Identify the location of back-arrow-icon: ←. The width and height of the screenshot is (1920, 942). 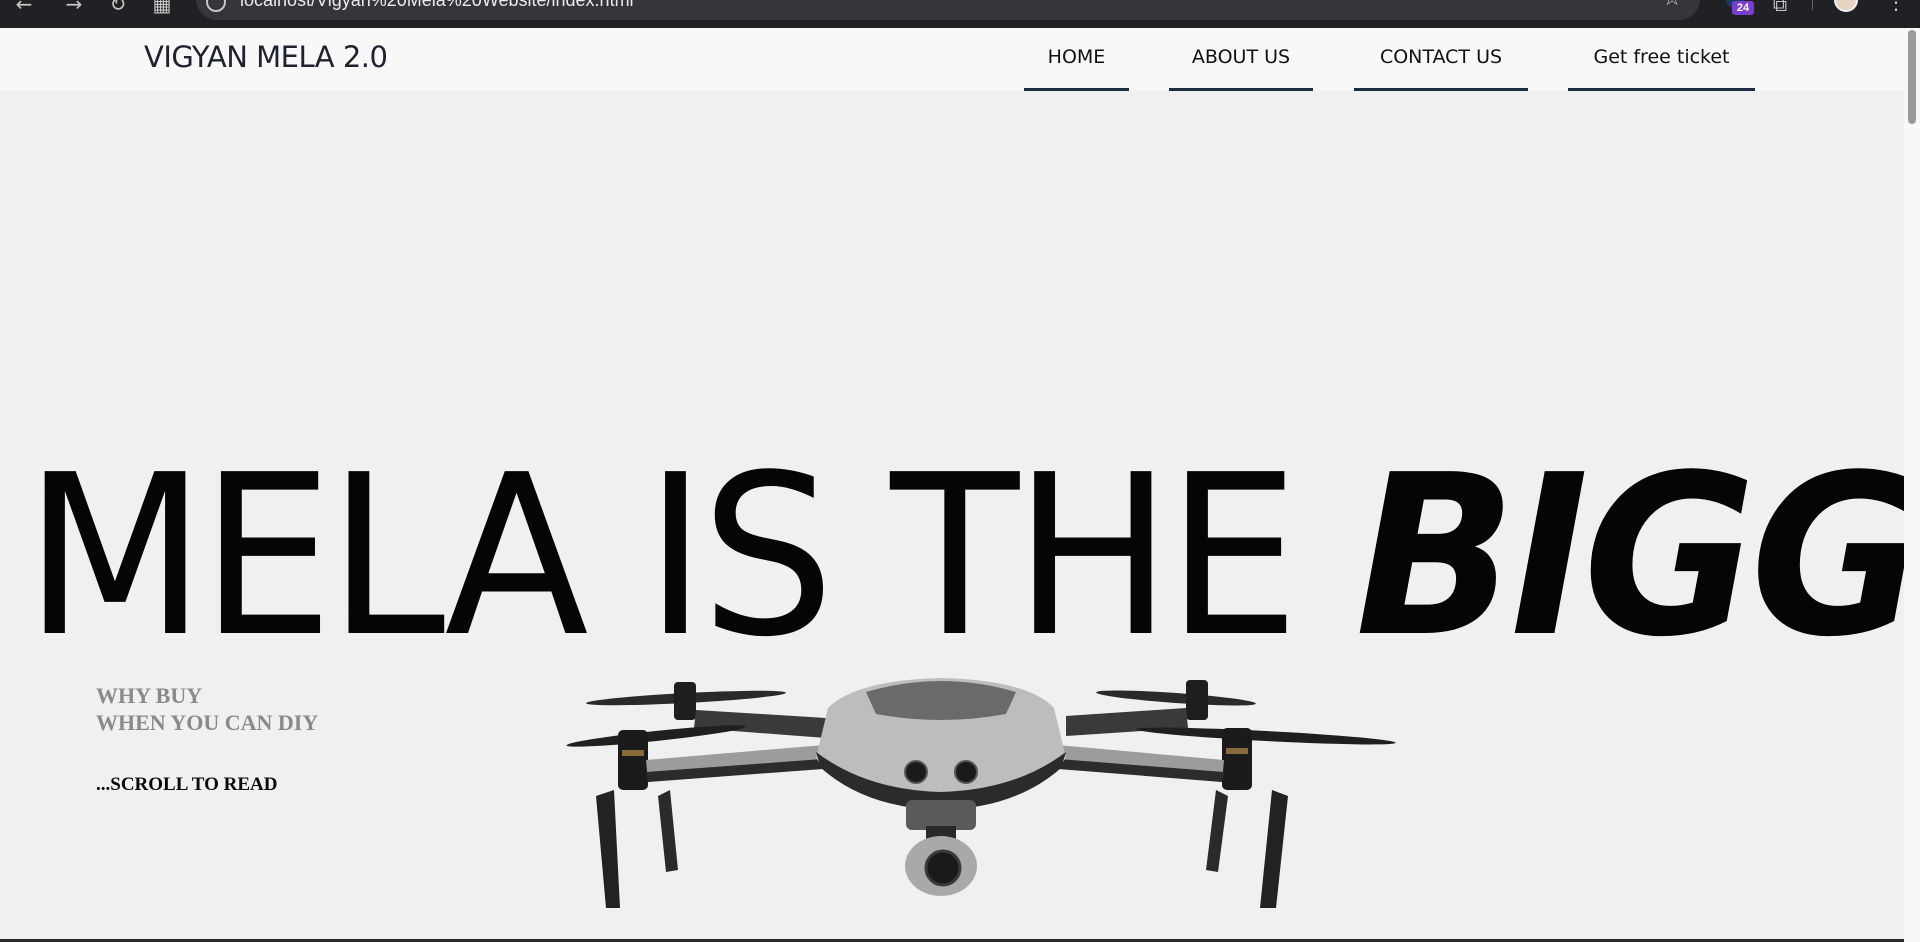
(24, 10).